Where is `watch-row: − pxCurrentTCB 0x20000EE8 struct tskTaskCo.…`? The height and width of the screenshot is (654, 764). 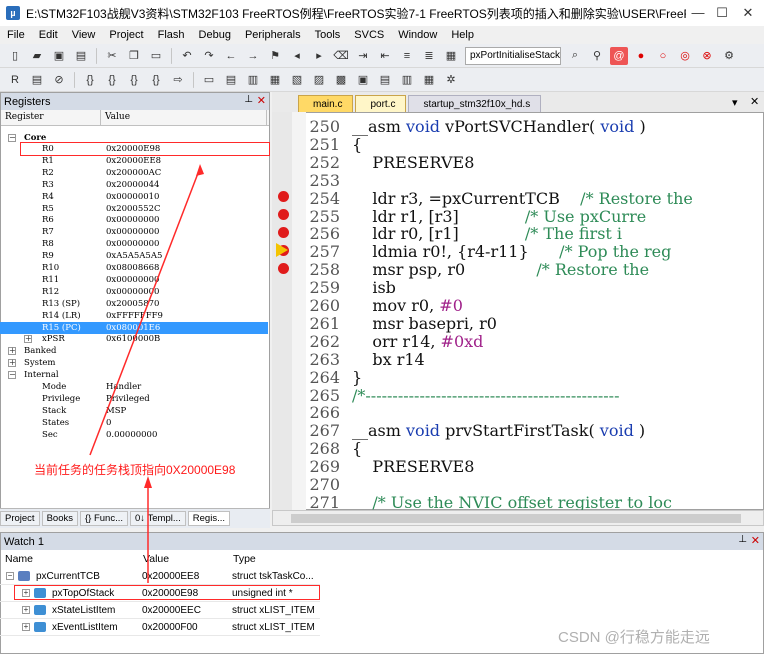 watch-row: − pxCurrentTCB 0x20000EE8 struct tskTaskCo.… is located at coordinates (160, 576).